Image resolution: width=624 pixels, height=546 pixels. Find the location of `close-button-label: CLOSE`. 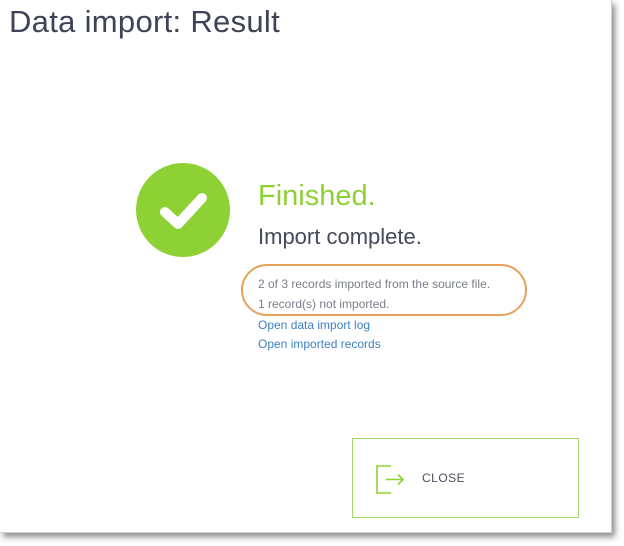

close-button-label: CLOSE is located at coordinates (444, 478).